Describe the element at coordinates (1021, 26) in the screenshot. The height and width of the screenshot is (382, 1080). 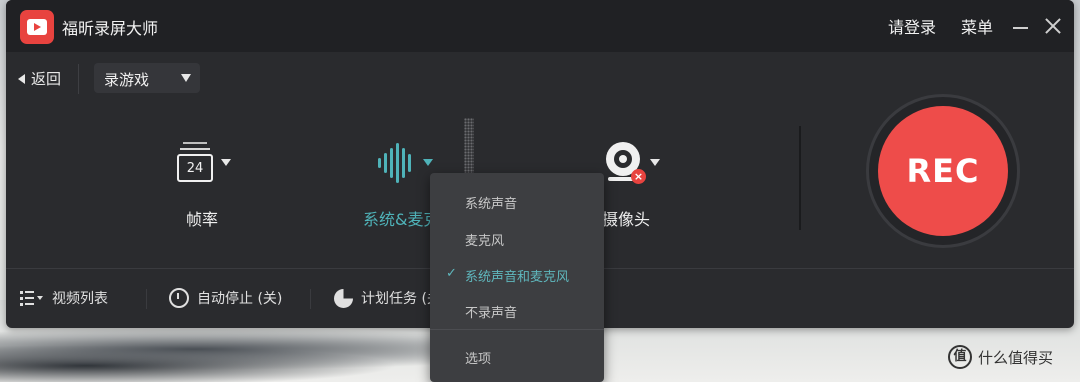
I see `minimize-icon` at that location.